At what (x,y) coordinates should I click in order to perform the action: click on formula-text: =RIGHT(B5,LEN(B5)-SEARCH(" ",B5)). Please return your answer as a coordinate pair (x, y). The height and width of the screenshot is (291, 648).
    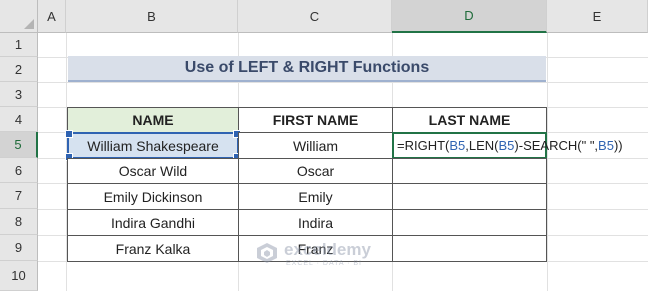
    Looking at the image, I should click on (510, 145).